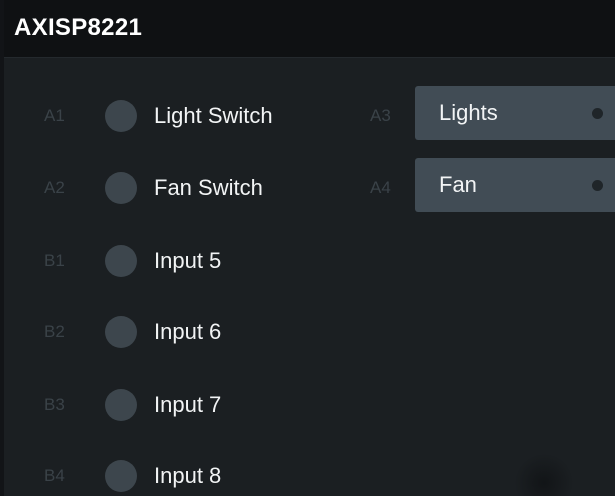  I want to click on device-title: AXISP8221, so click(78, 27).